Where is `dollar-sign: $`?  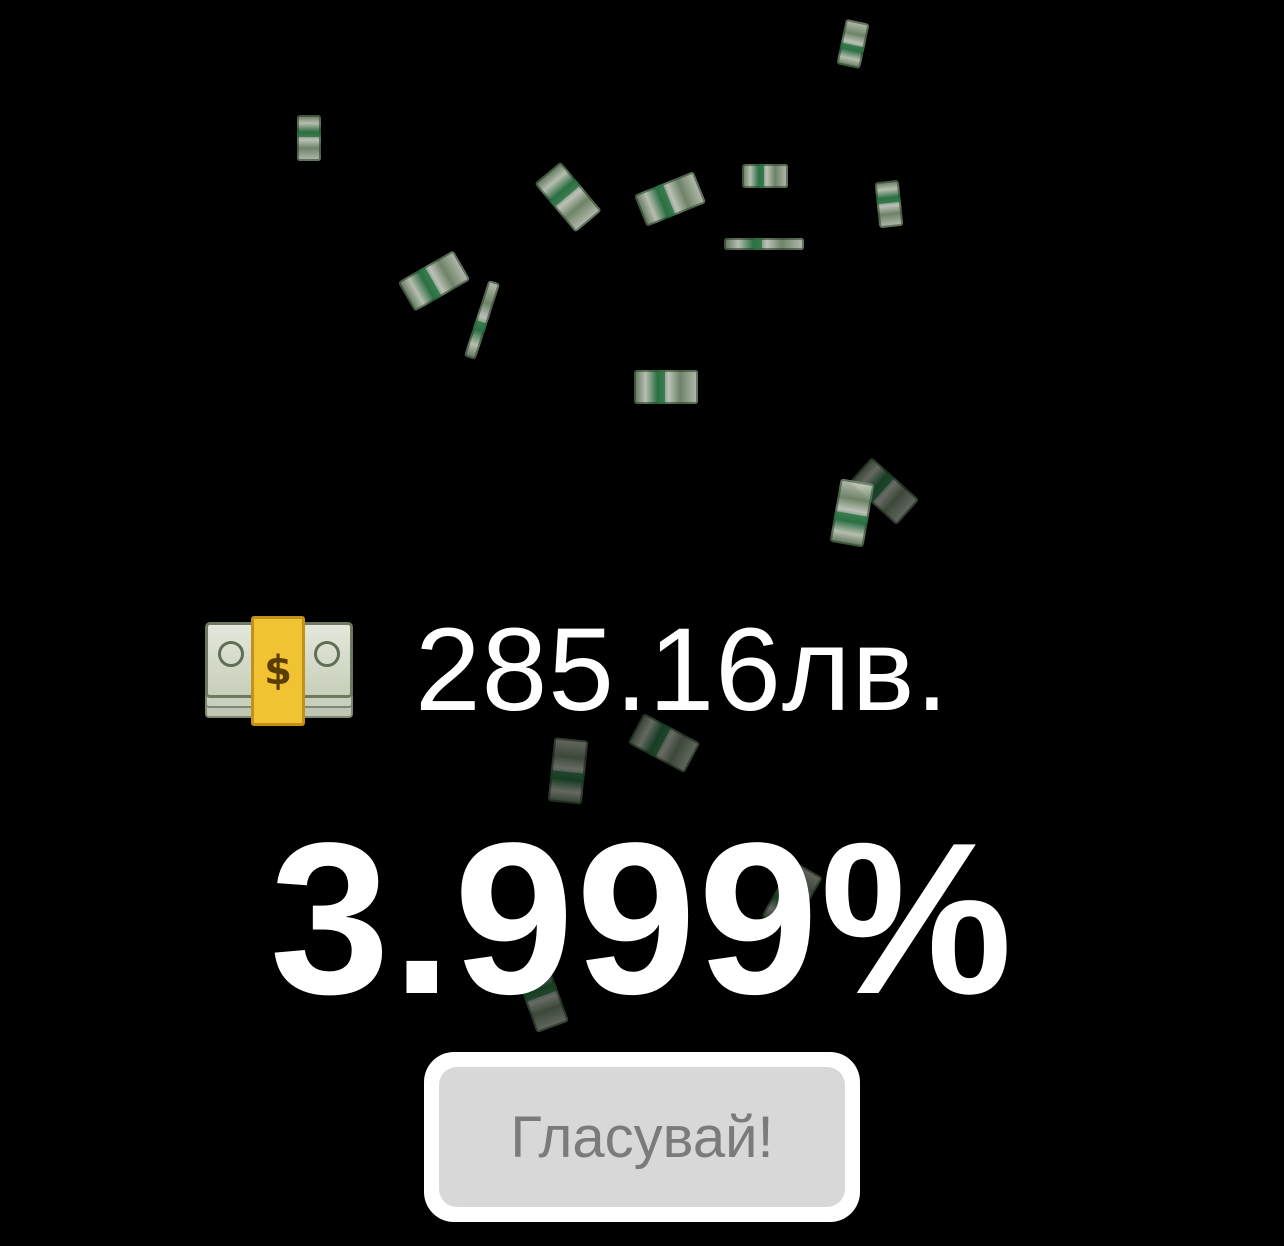
dollar-sign: $ is located at coordinates (278, 671).